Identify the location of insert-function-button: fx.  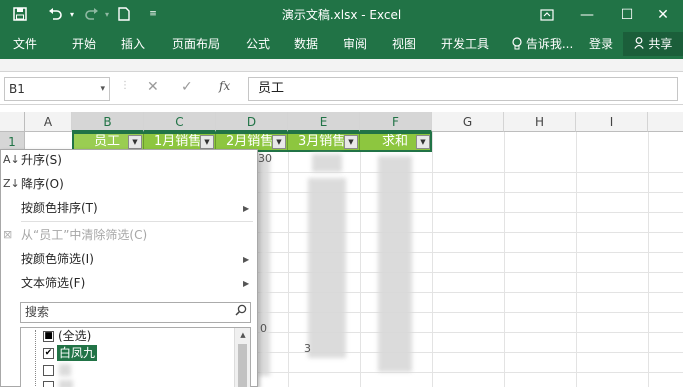
(224, 86).